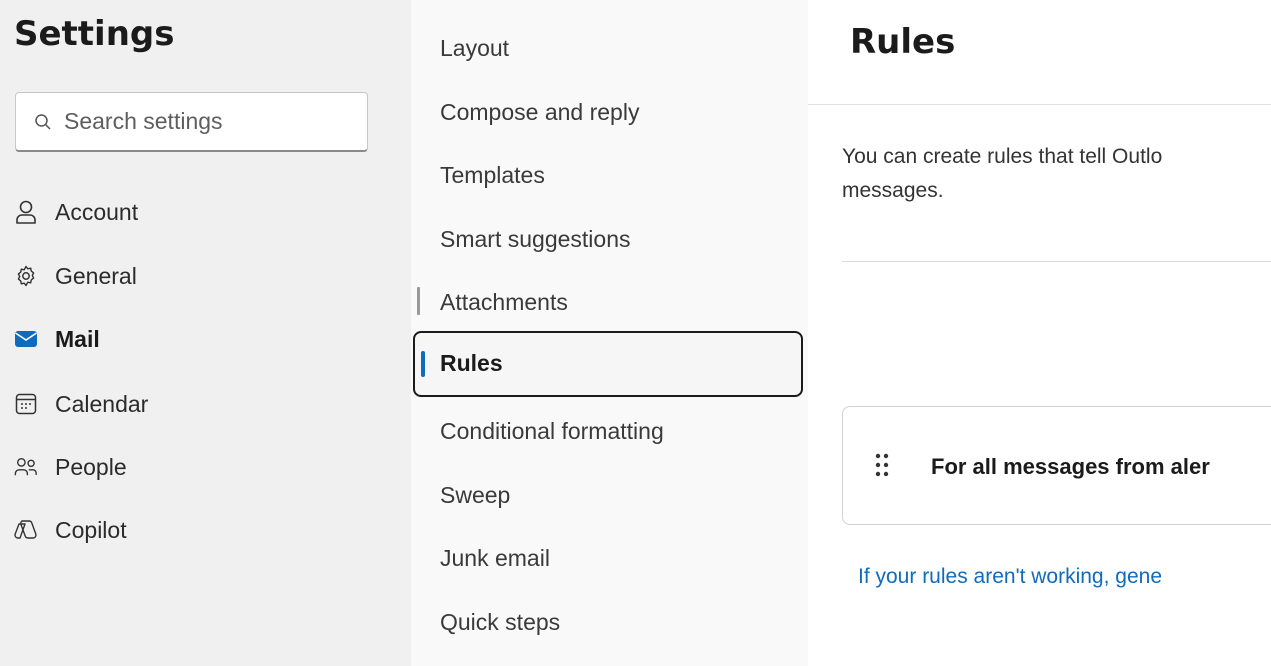  I want to click on selected-indicator, so click(423, 364).